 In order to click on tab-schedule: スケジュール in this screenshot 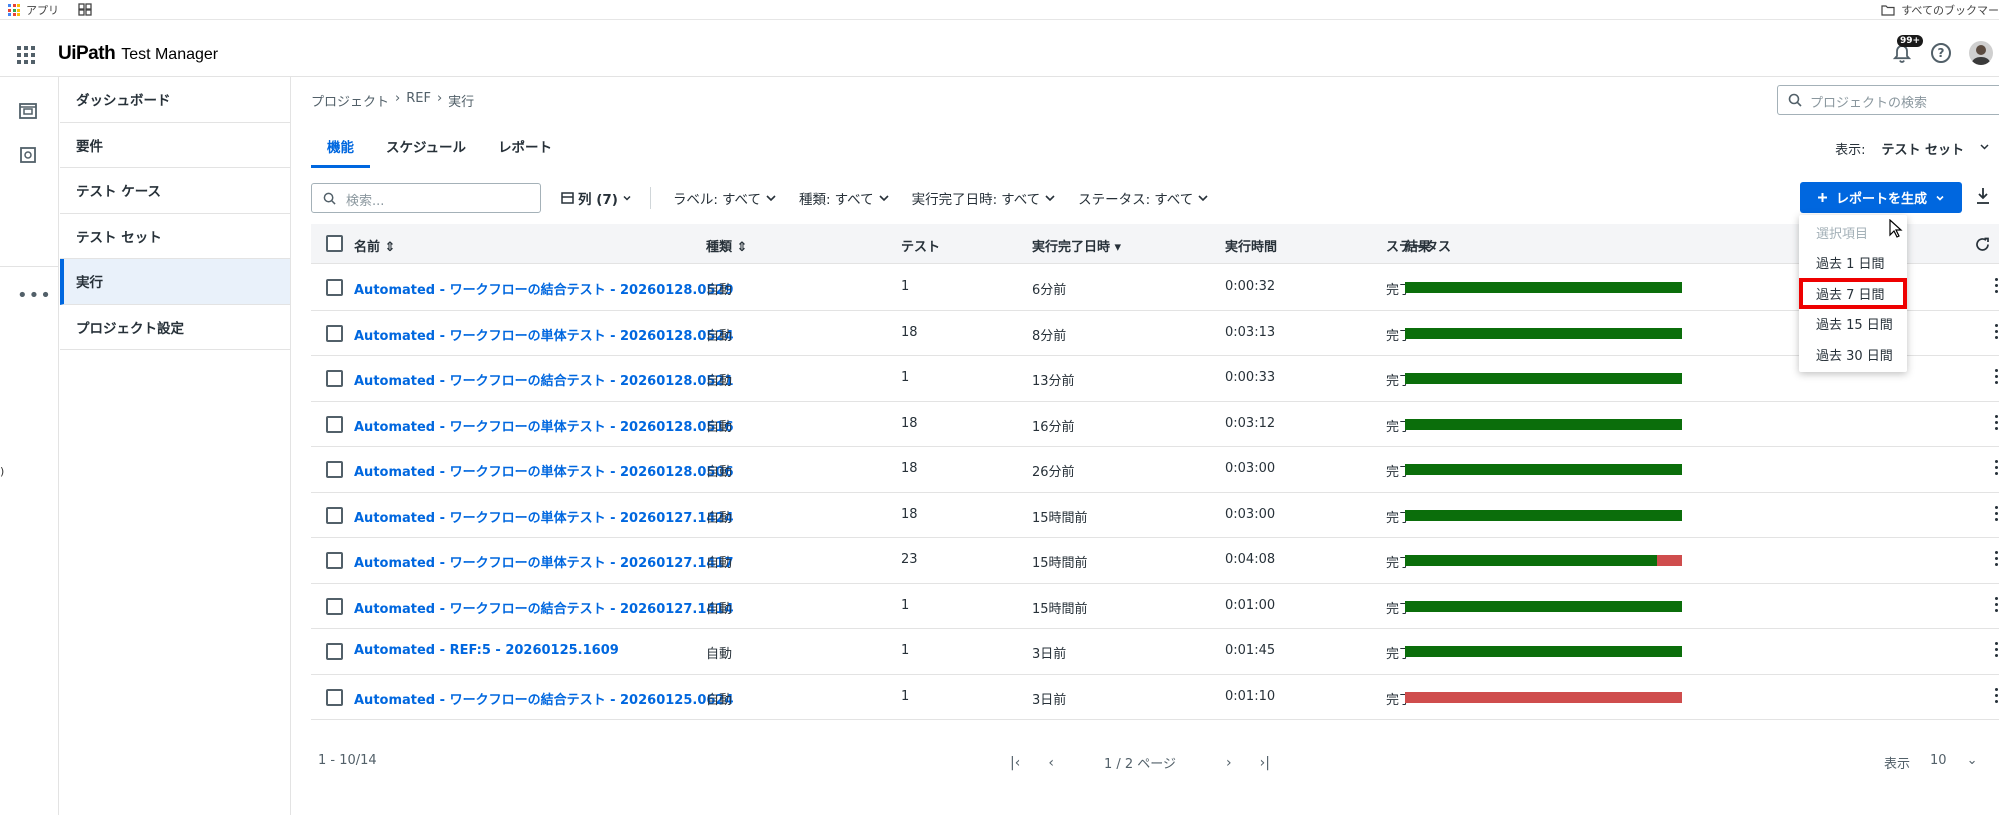, I will do `click(426, 147)`.